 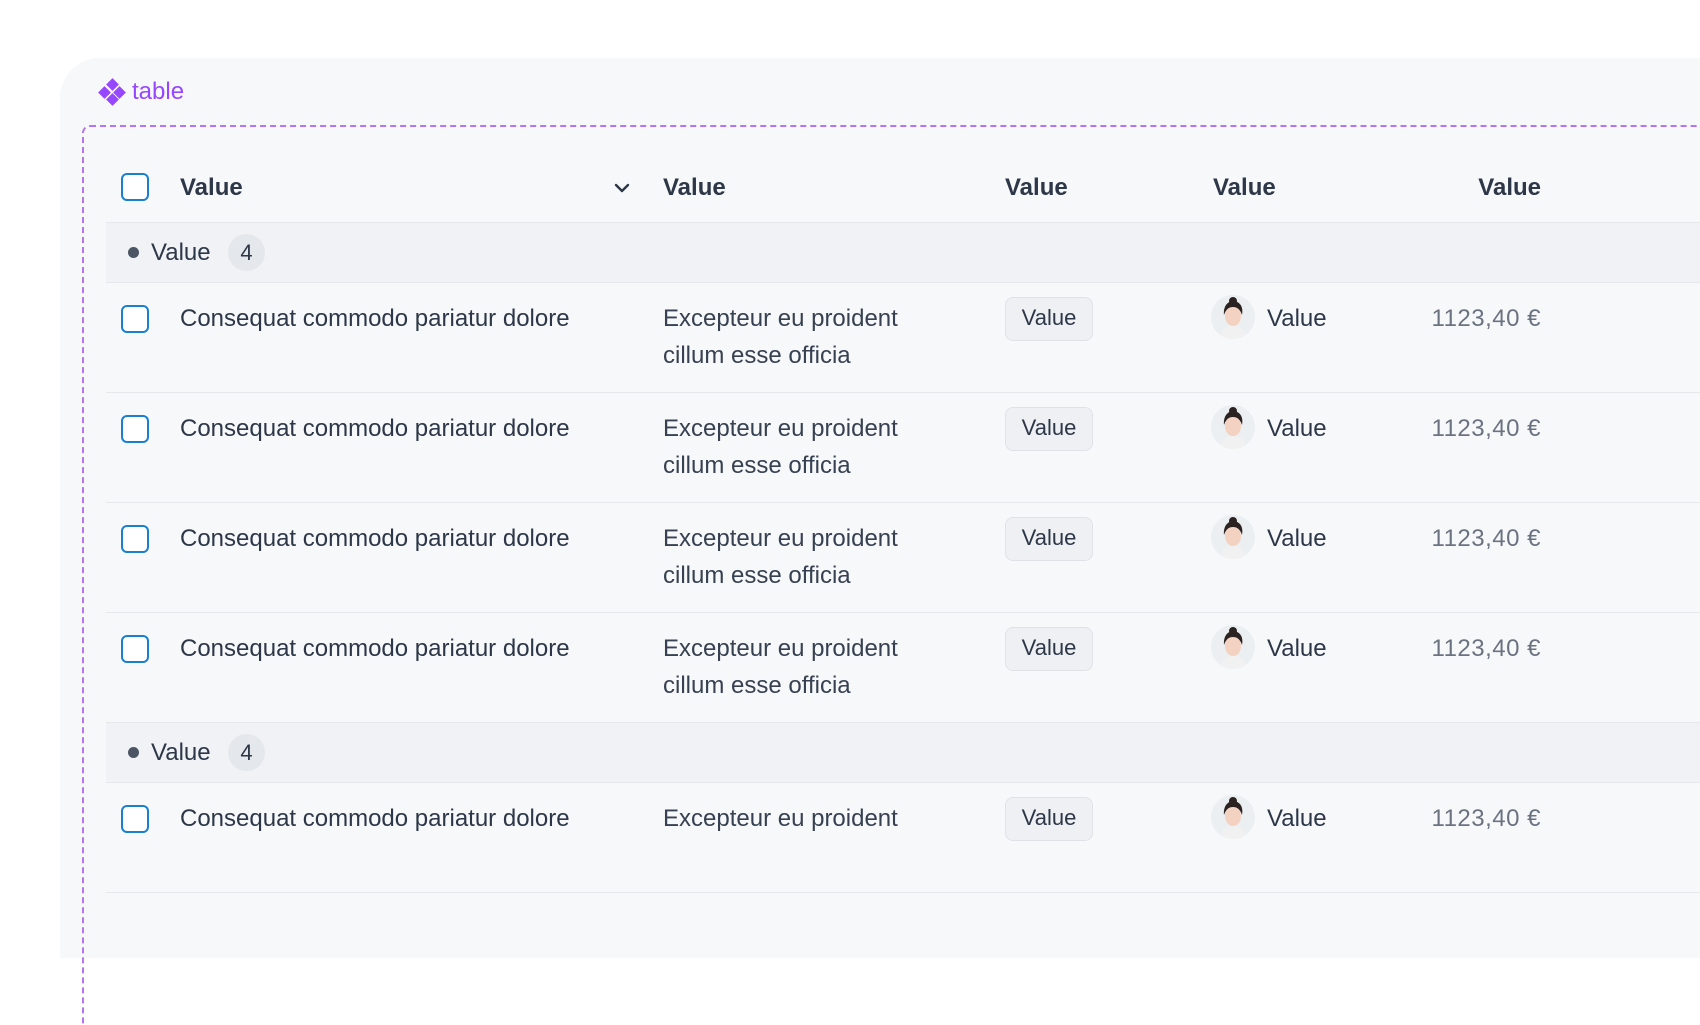 I want to click on column-header-5: Value, so click(x=1482, y=187).